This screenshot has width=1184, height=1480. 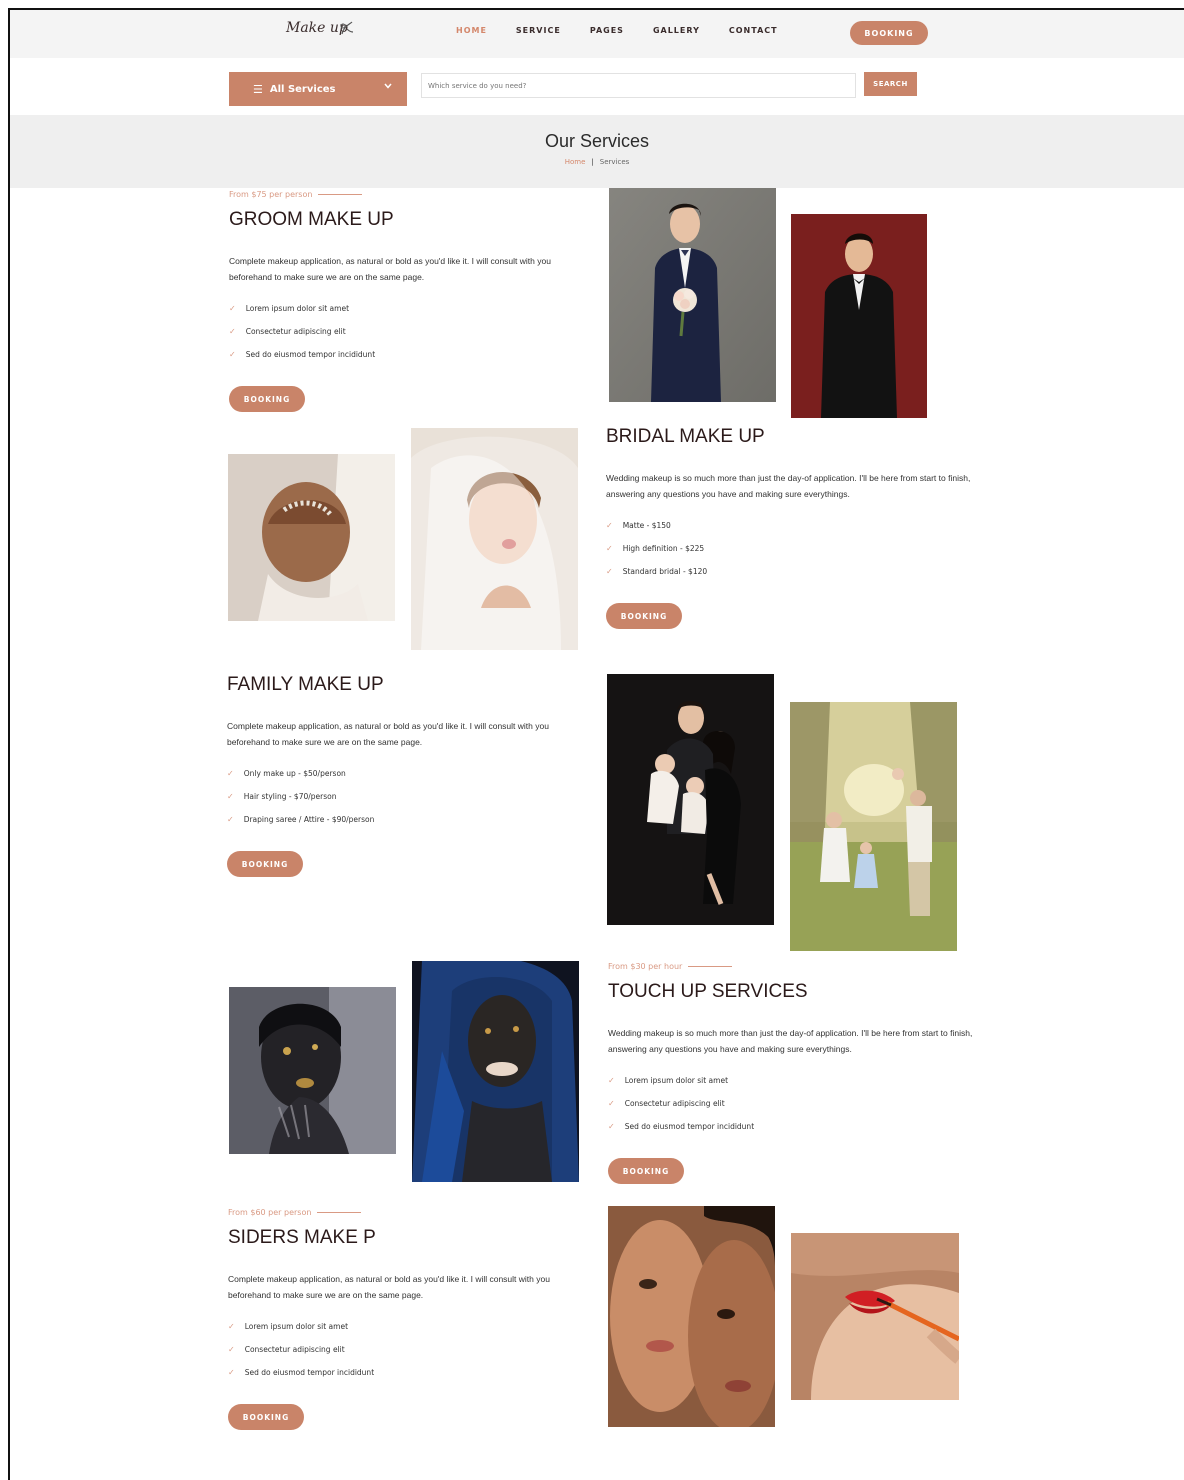 I want to click on breadcrumb-home: Home, so click(x=575, y=162).